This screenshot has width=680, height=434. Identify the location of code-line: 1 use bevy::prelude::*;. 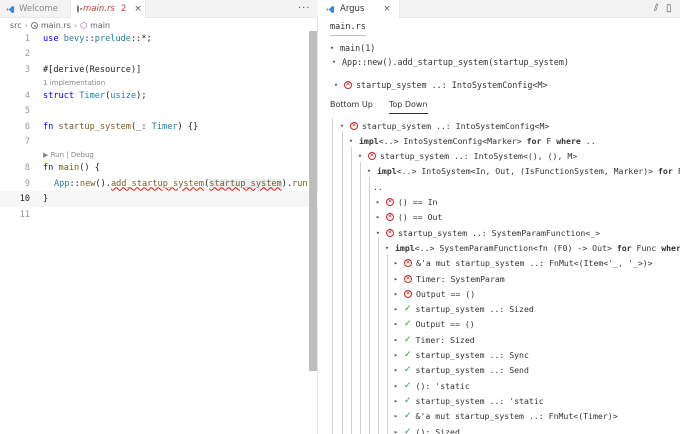
(159, 39).